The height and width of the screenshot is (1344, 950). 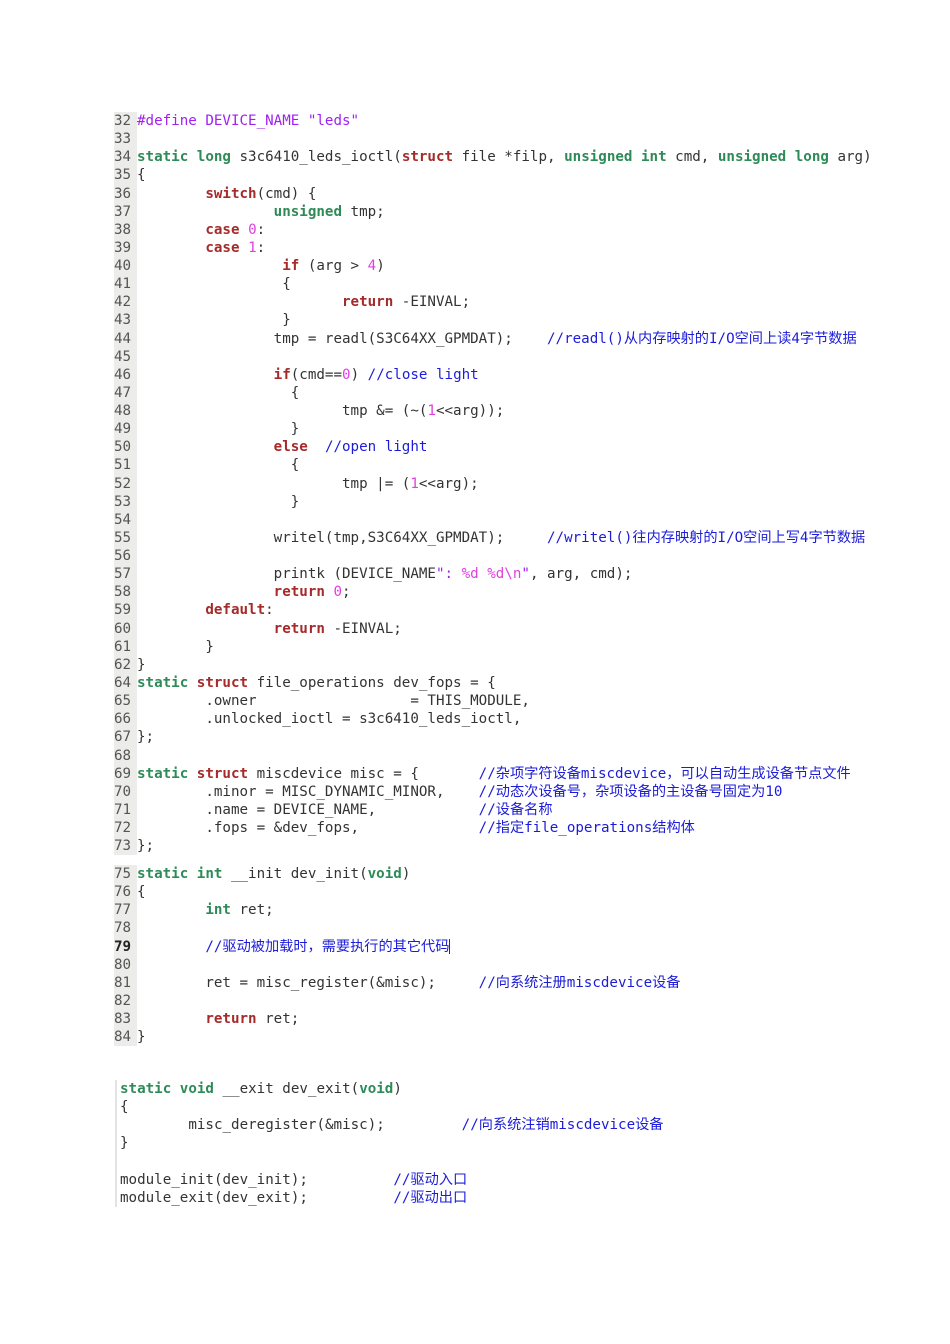 What do you see at coordinates (333, 701) in the screenshot?
I see `code-text: .owner = THIS_MODULE,` at bounding box center [333, 701].